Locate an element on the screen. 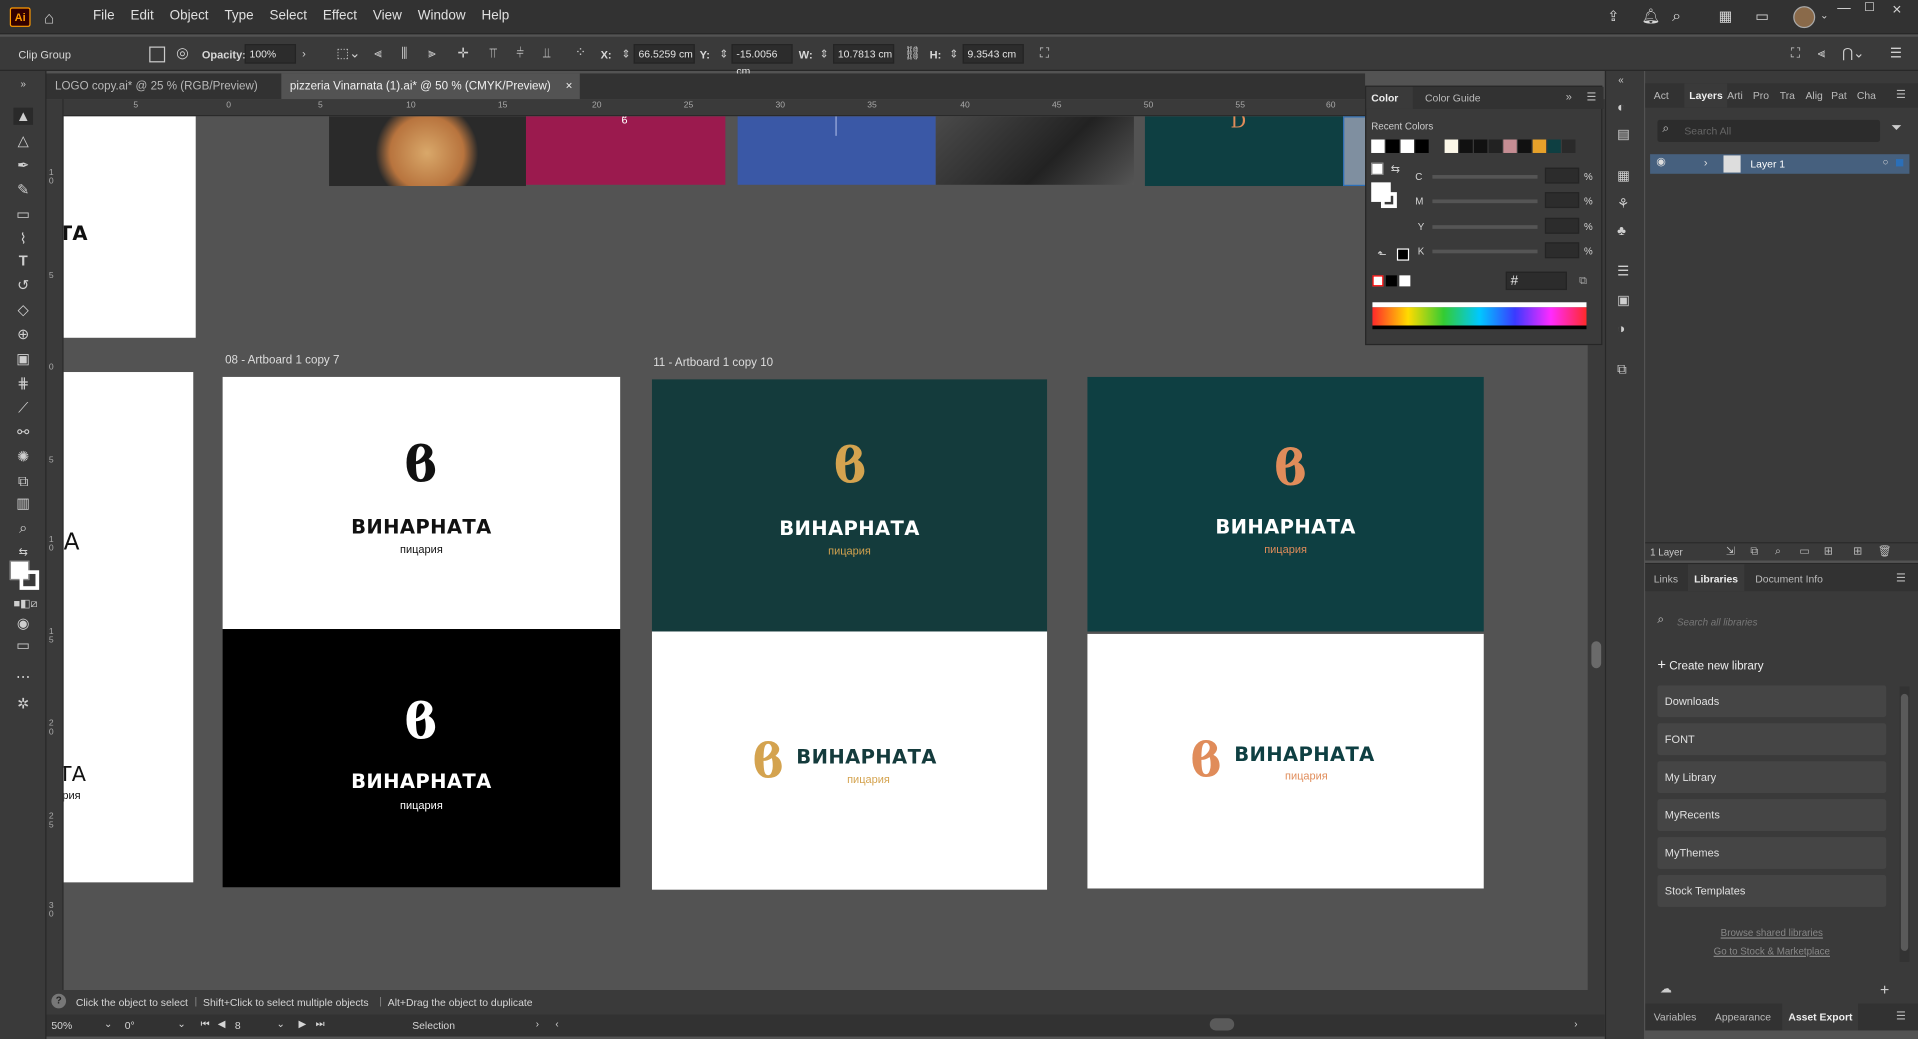 This screenshot has height=1039, width=1918. white-swatch is located at coordinates (1405, 281).